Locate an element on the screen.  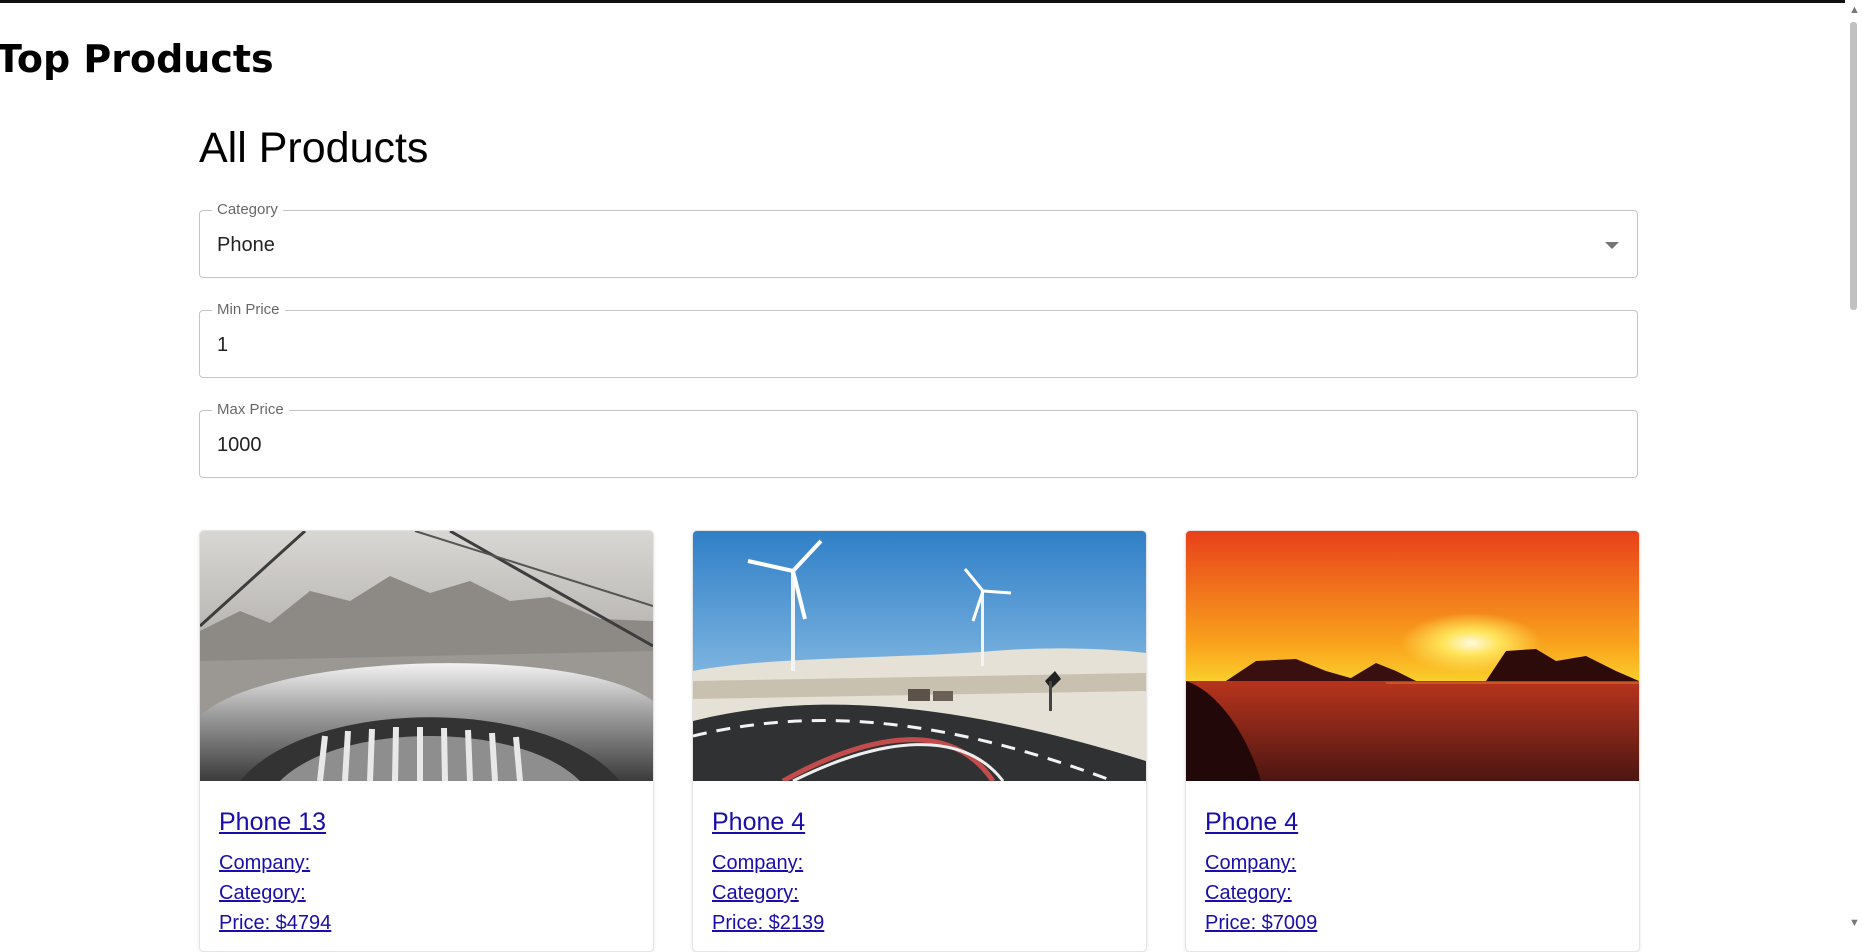
product-price-link: Price: $7009 is located at coordinates (1261, 923).